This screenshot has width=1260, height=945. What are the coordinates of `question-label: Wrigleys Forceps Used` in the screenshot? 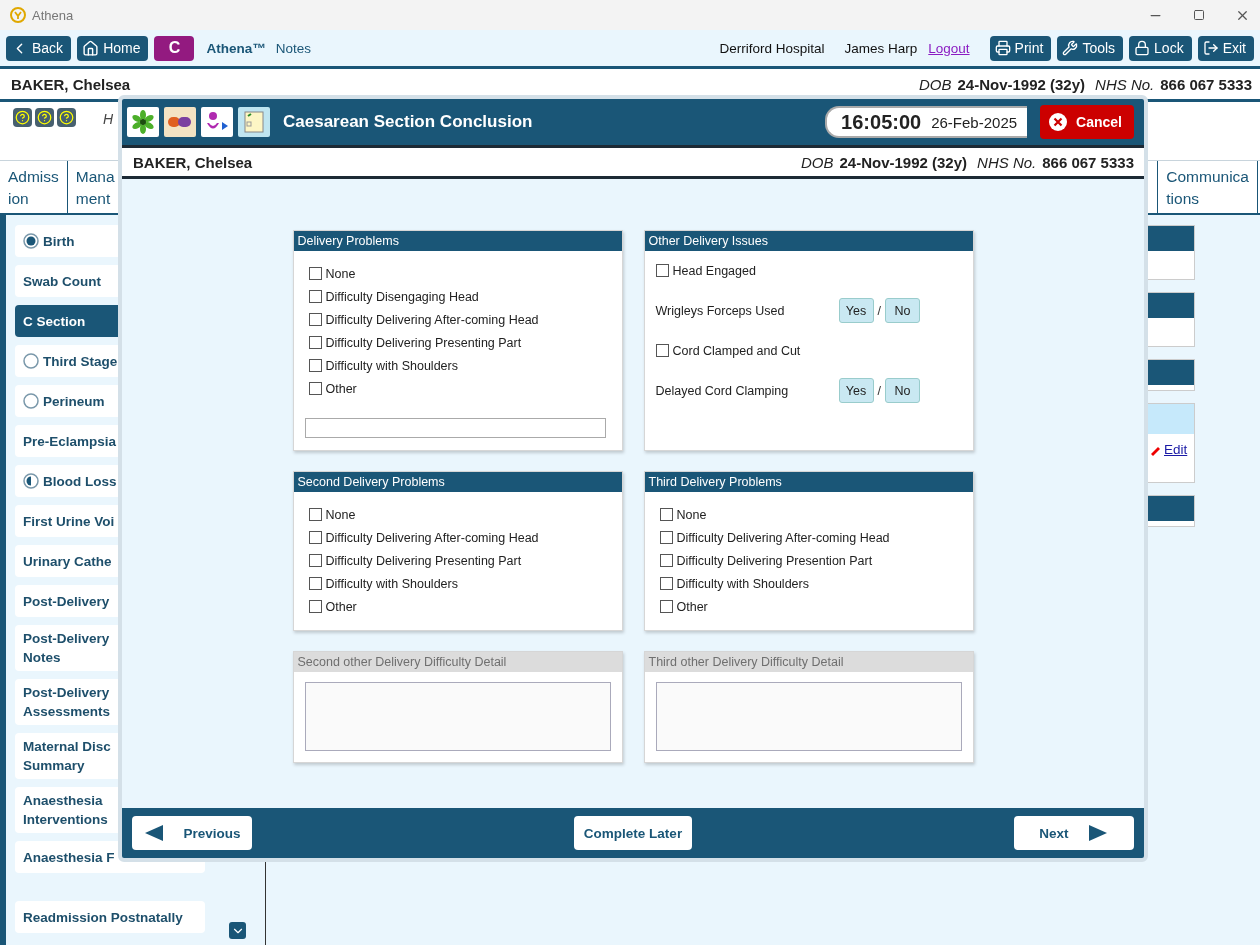 It's located at (720, 310).